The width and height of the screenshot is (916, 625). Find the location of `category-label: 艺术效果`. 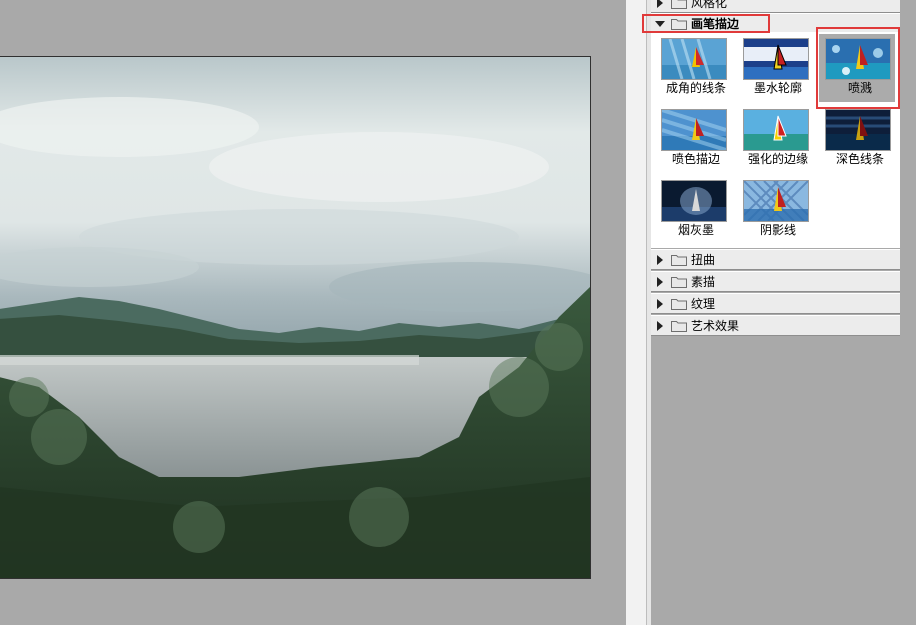

category-label: 艺术效果 is located at coordinates (715, 326).